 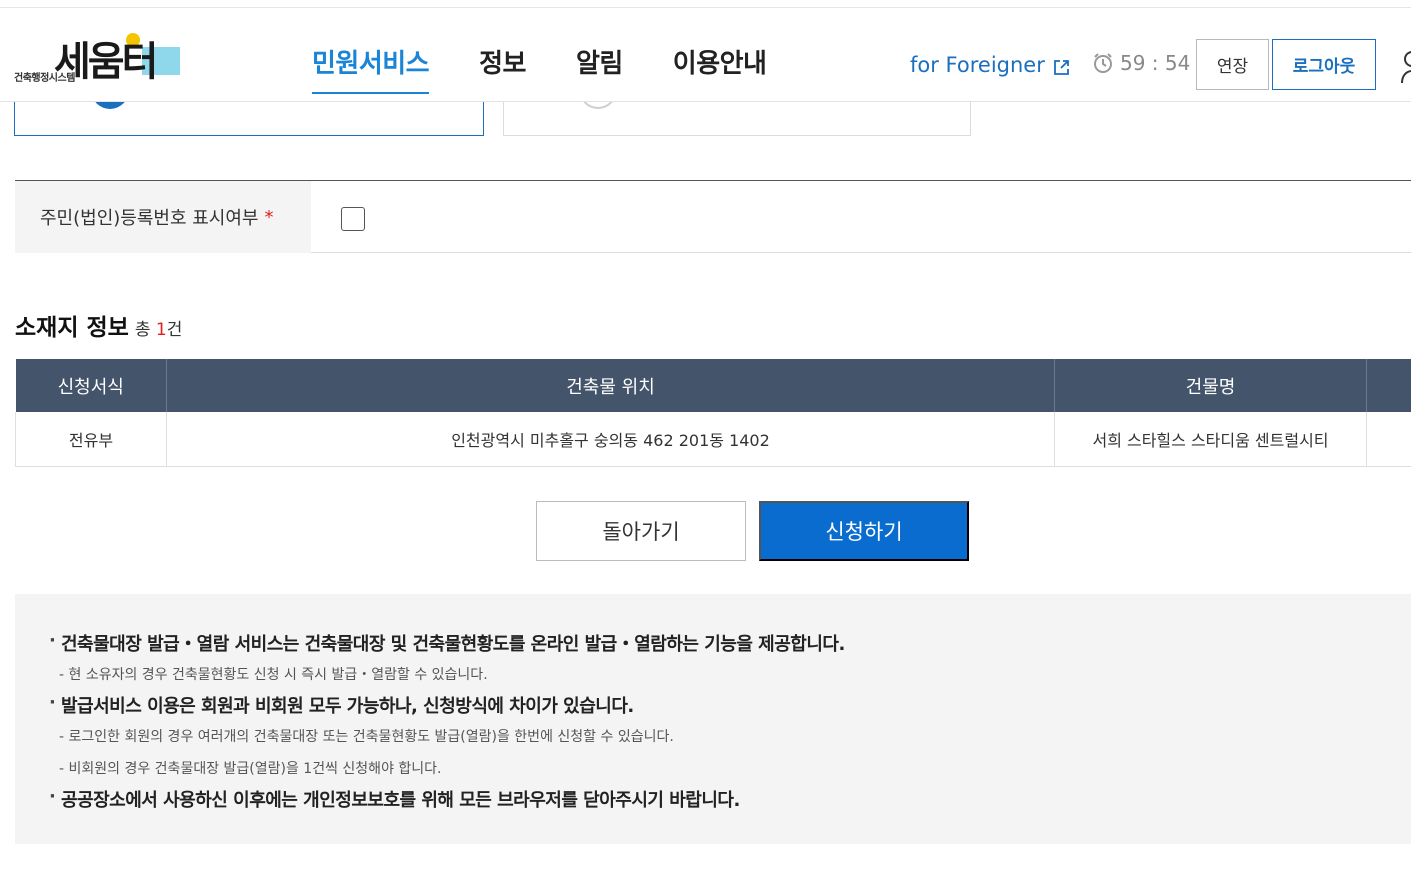 What do you see at coordinates (705, 4) in the screenshot?
I see `top-strip` at bounding box center [705, 4].